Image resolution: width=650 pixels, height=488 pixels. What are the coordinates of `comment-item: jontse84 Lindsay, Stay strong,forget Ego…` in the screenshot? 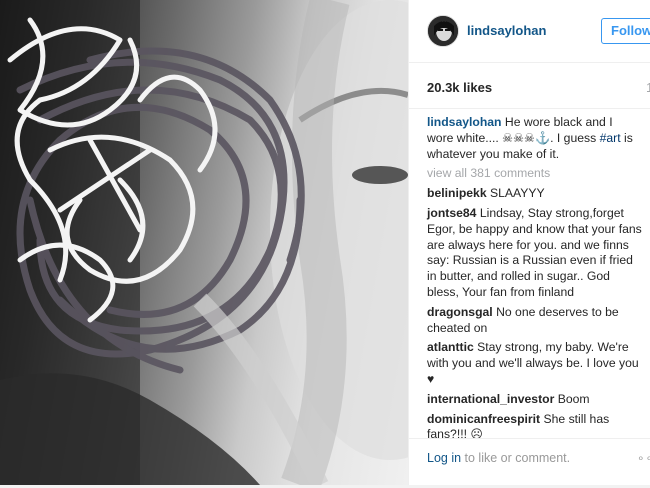 It's located at (534, 253).